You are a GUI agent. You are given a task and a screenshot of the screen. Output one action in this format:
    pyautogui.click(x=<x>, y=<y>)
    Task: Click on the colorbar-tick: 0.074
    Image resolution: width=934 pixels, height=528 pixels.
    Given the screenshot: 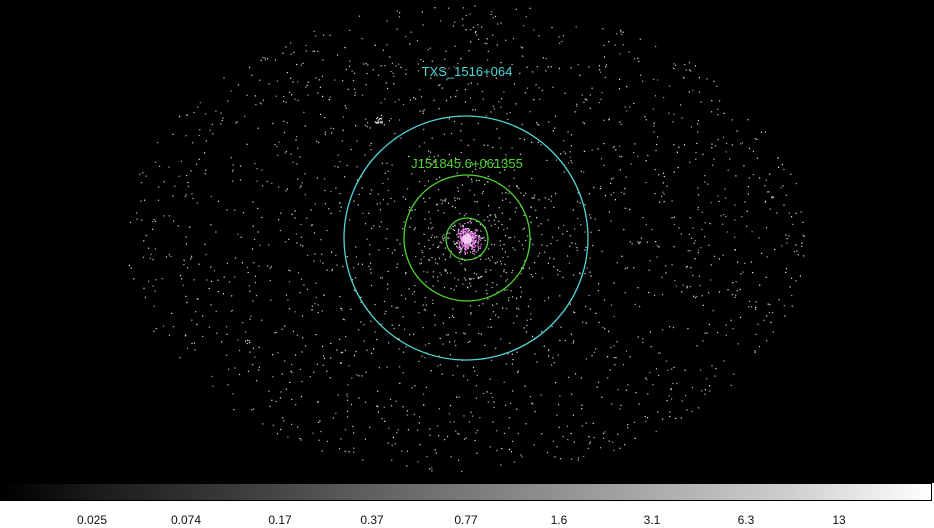 What is the action you would take?
    pyautogui.click(x=186, y=520)
    